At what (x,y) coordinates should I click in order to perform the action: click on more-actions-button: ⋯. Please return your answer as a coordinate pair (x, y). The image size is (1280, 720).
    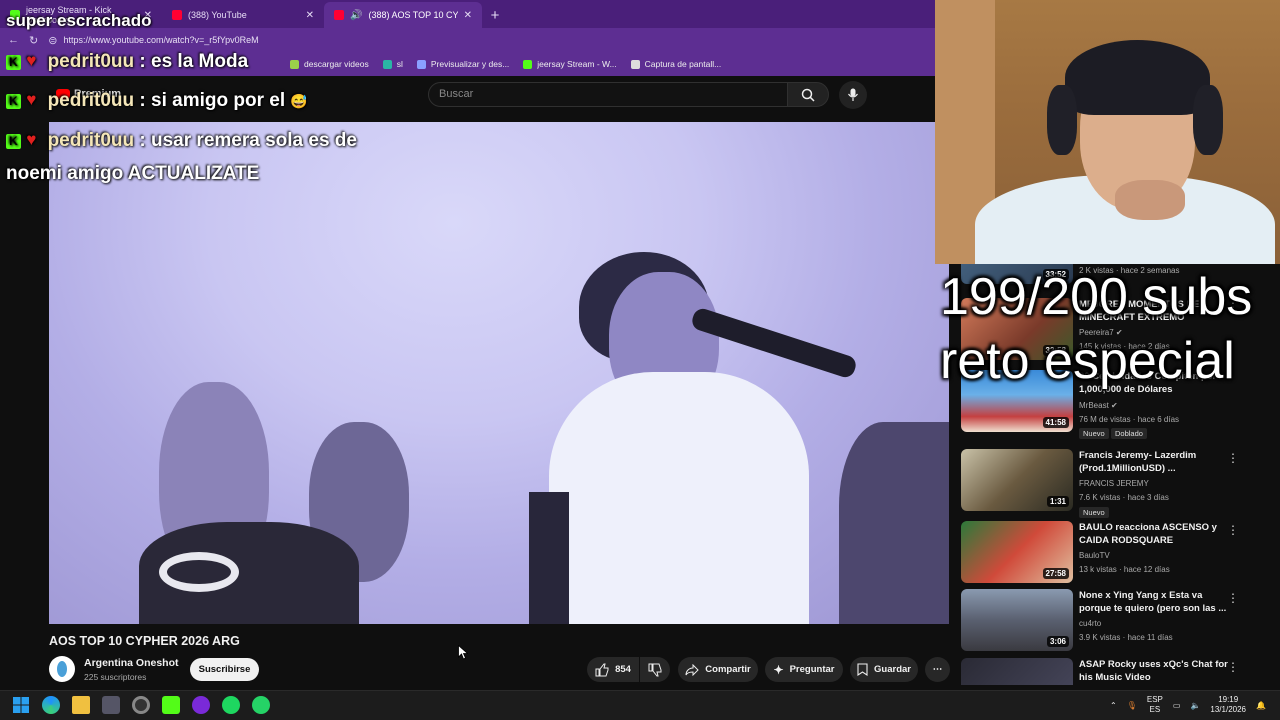
    Looking at the image, I should click on (937, 669).